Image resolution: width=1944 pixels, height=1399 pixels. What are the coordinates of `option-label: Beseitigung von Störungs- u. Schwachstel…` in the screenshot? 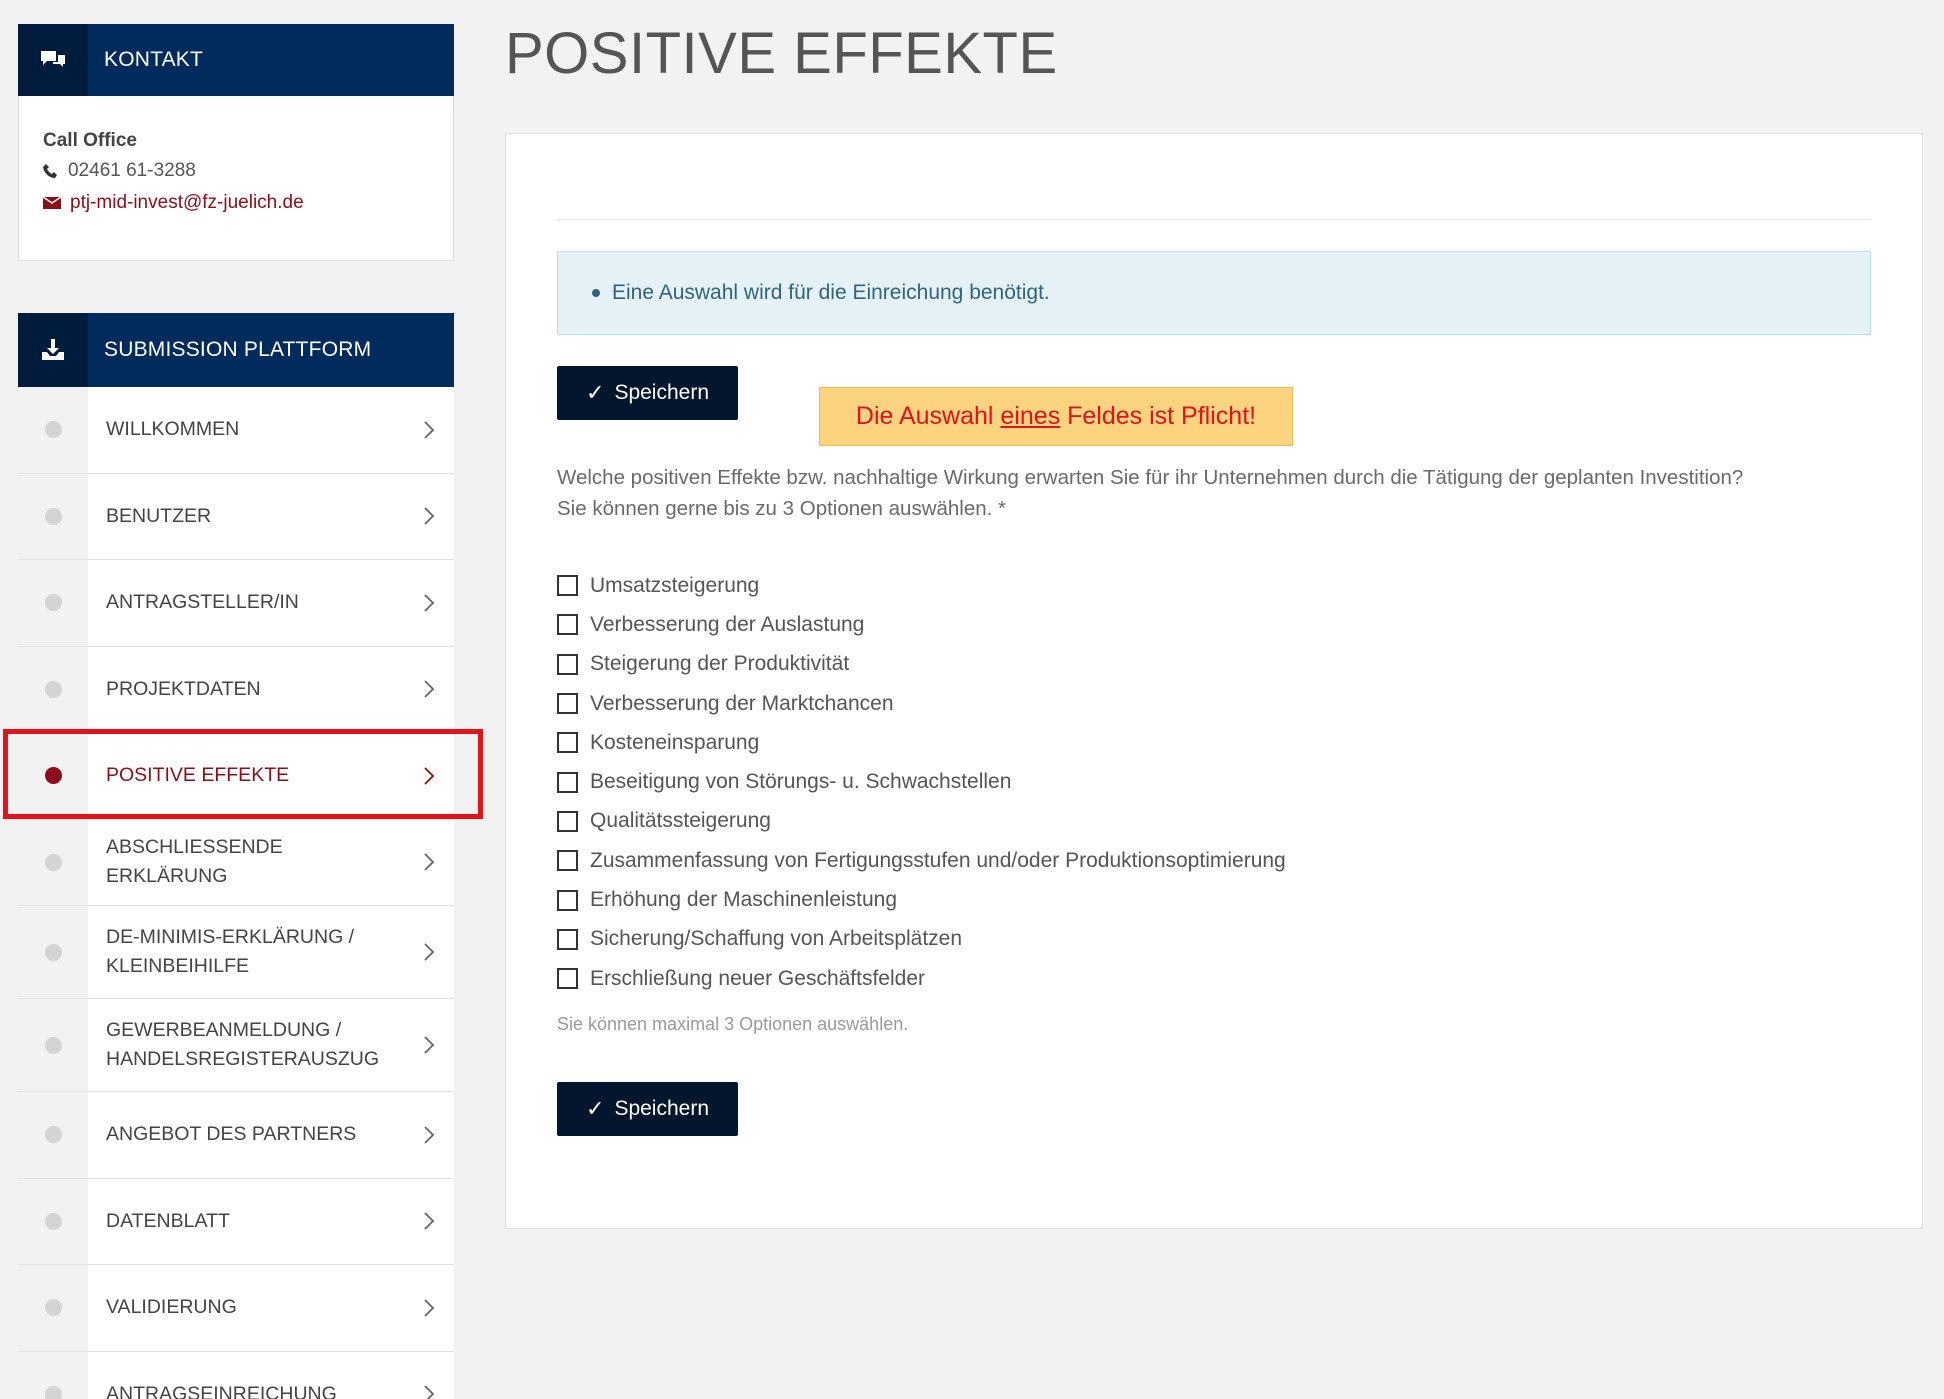 It's located at (801, 782).